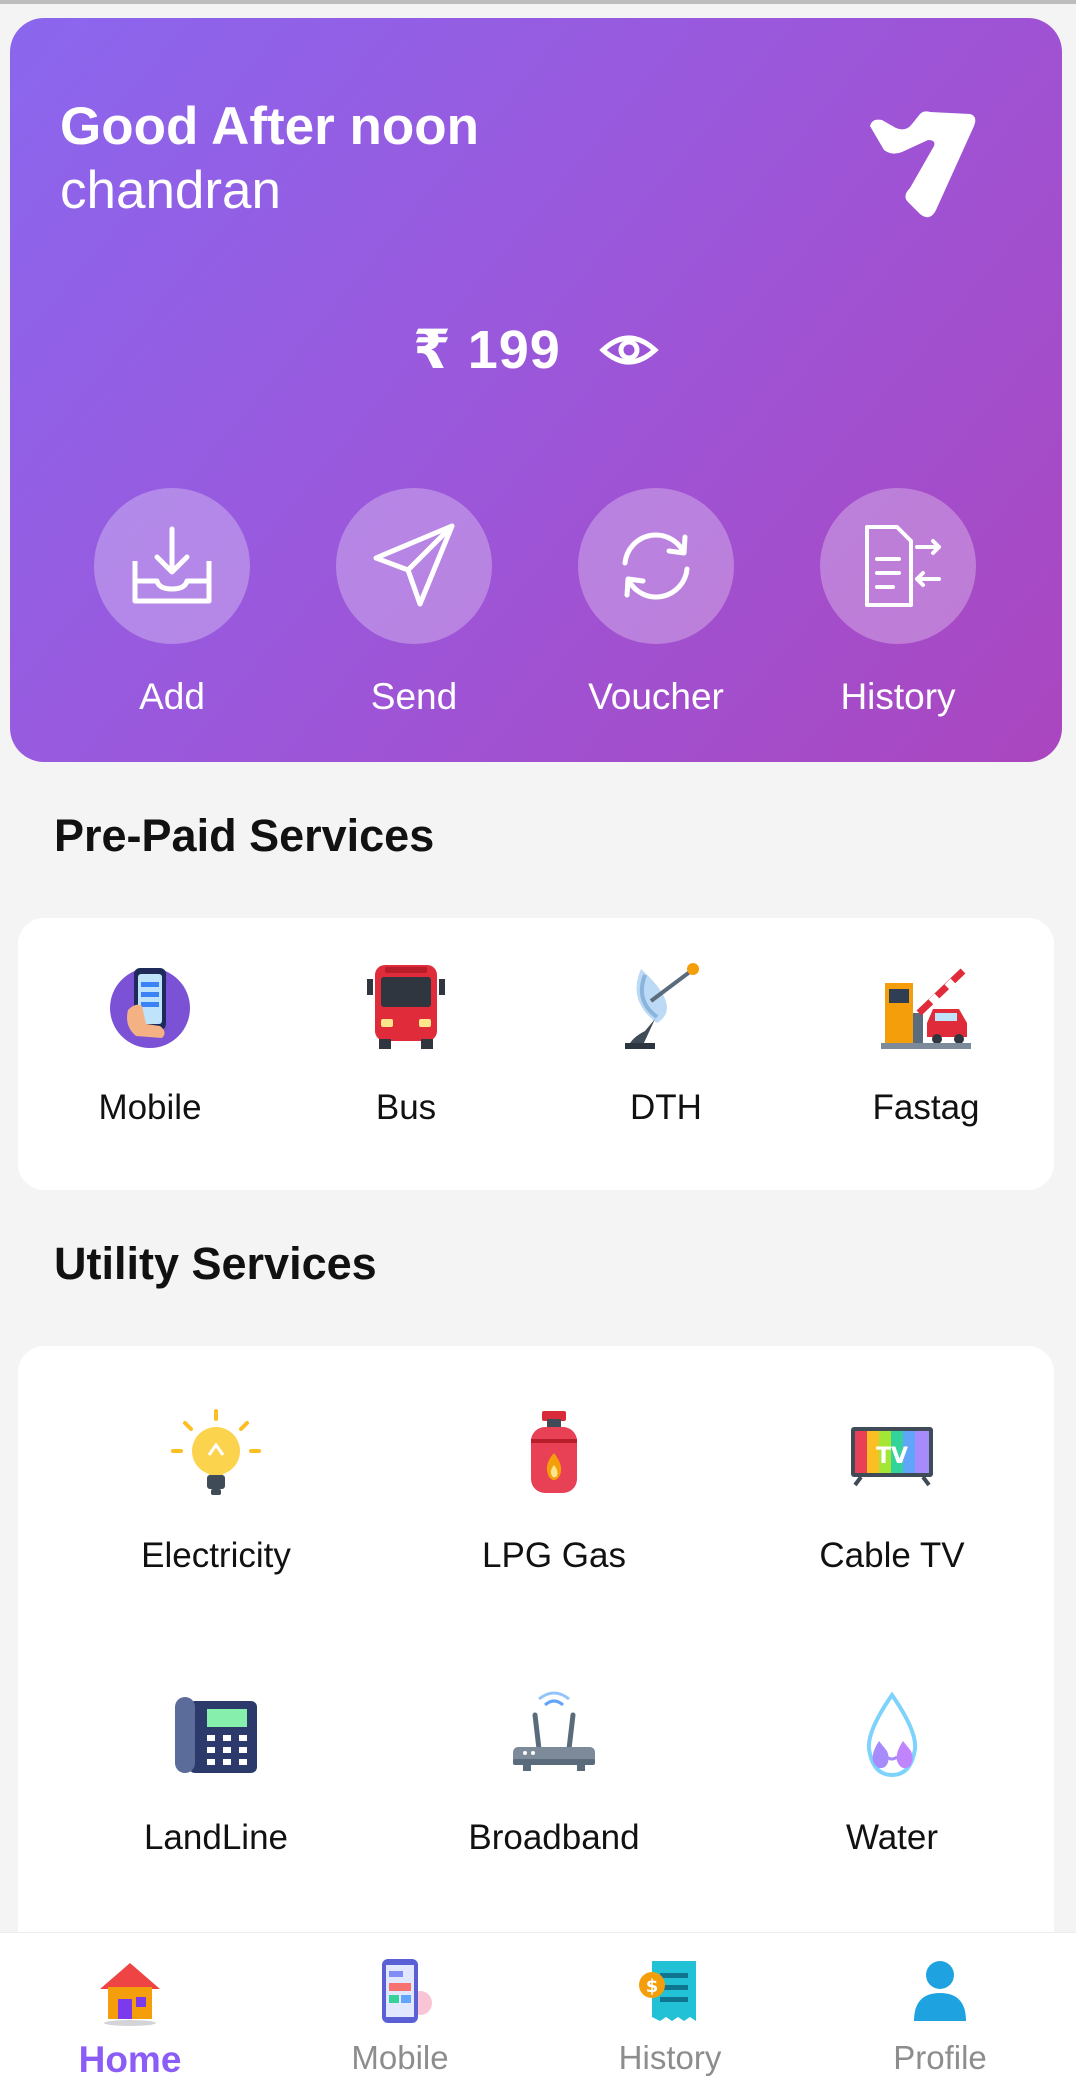  I want to click on tv-icon: TV, so click(892, 1454).